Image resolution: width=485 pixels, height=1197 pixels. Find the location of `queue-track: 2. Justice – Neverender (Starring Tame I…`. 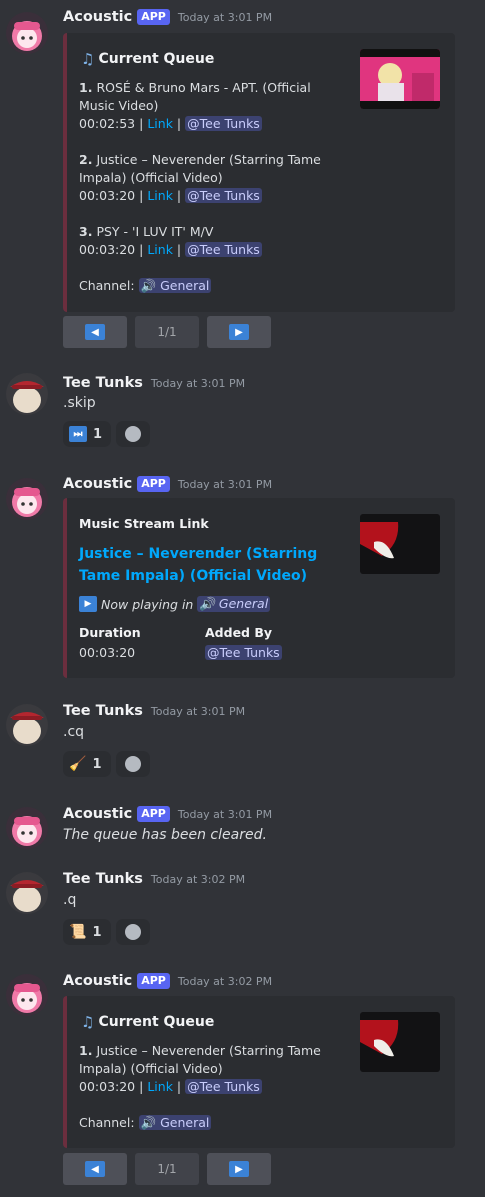

queue-track: 2. Justice – Neverender (Starring Tame I… is located at coordinates (214, 169).